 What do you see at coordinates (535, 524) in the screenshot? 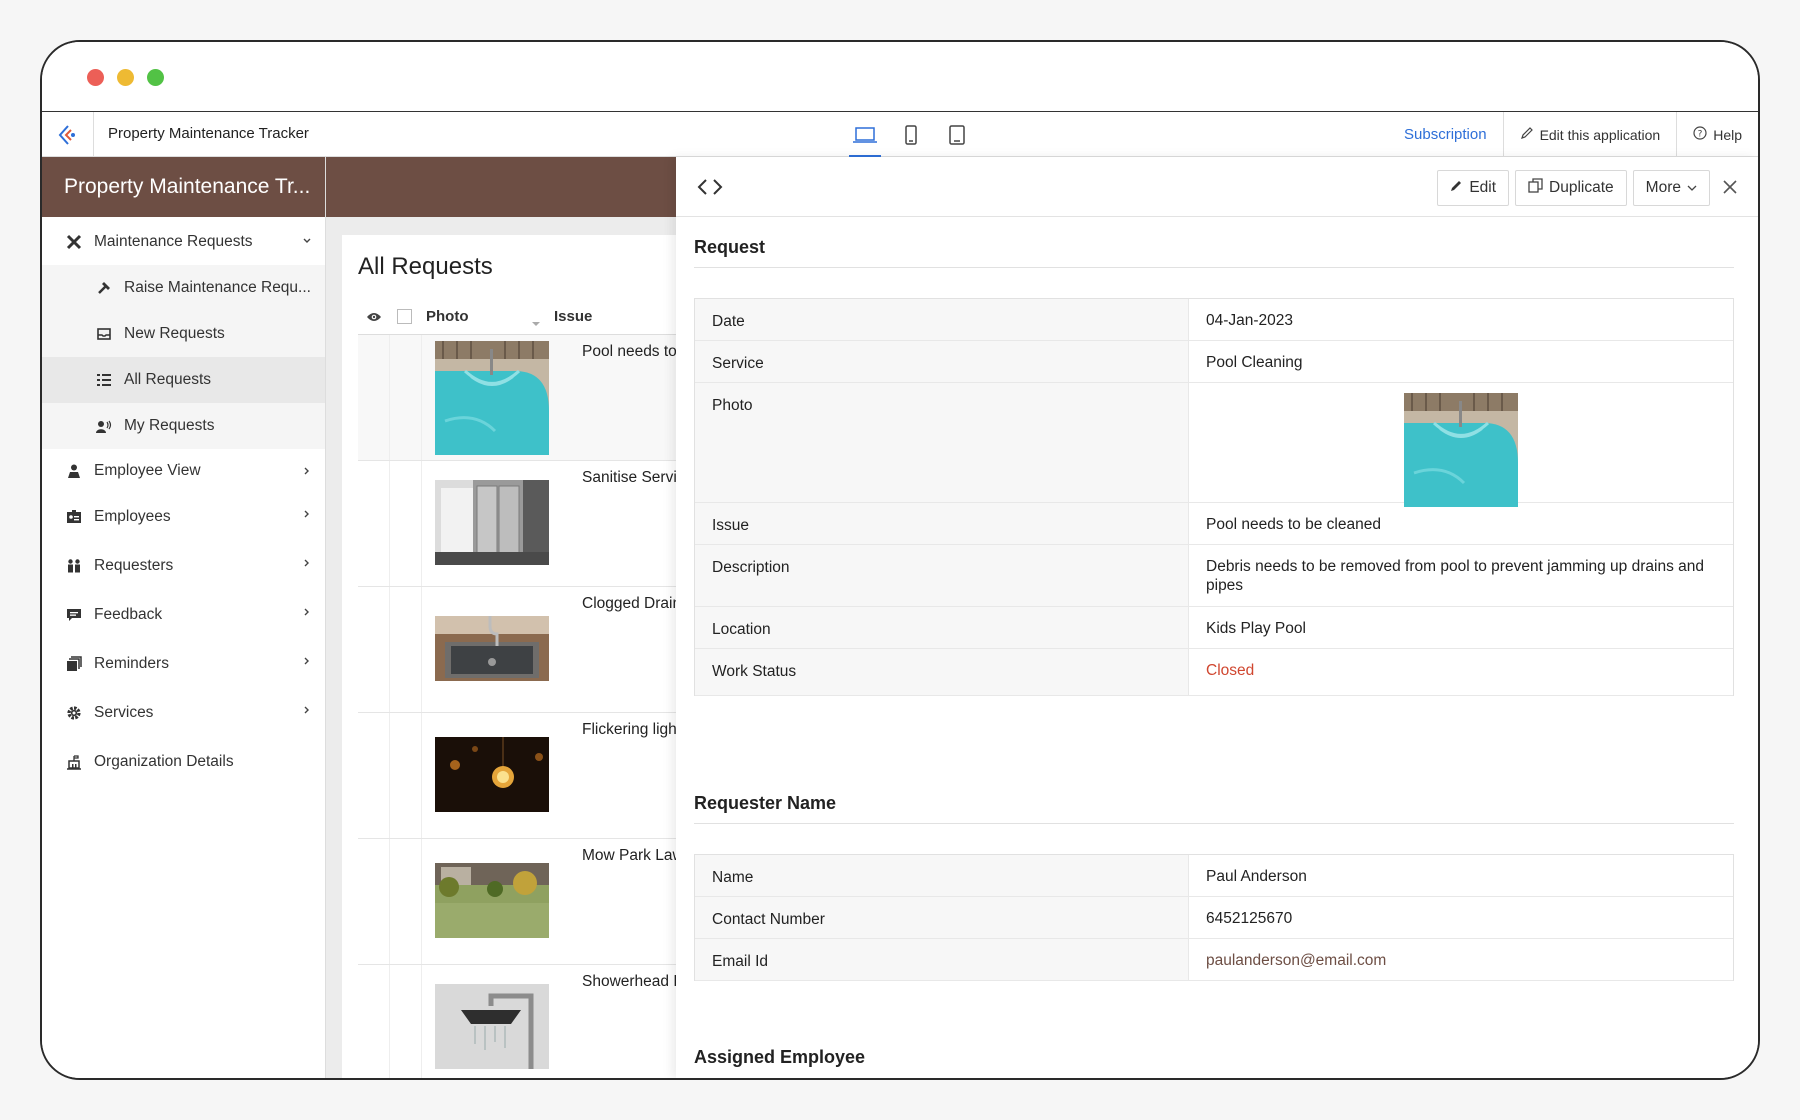
I see `table-row: Sanitise Service lift` at bounding box center [535, 524].